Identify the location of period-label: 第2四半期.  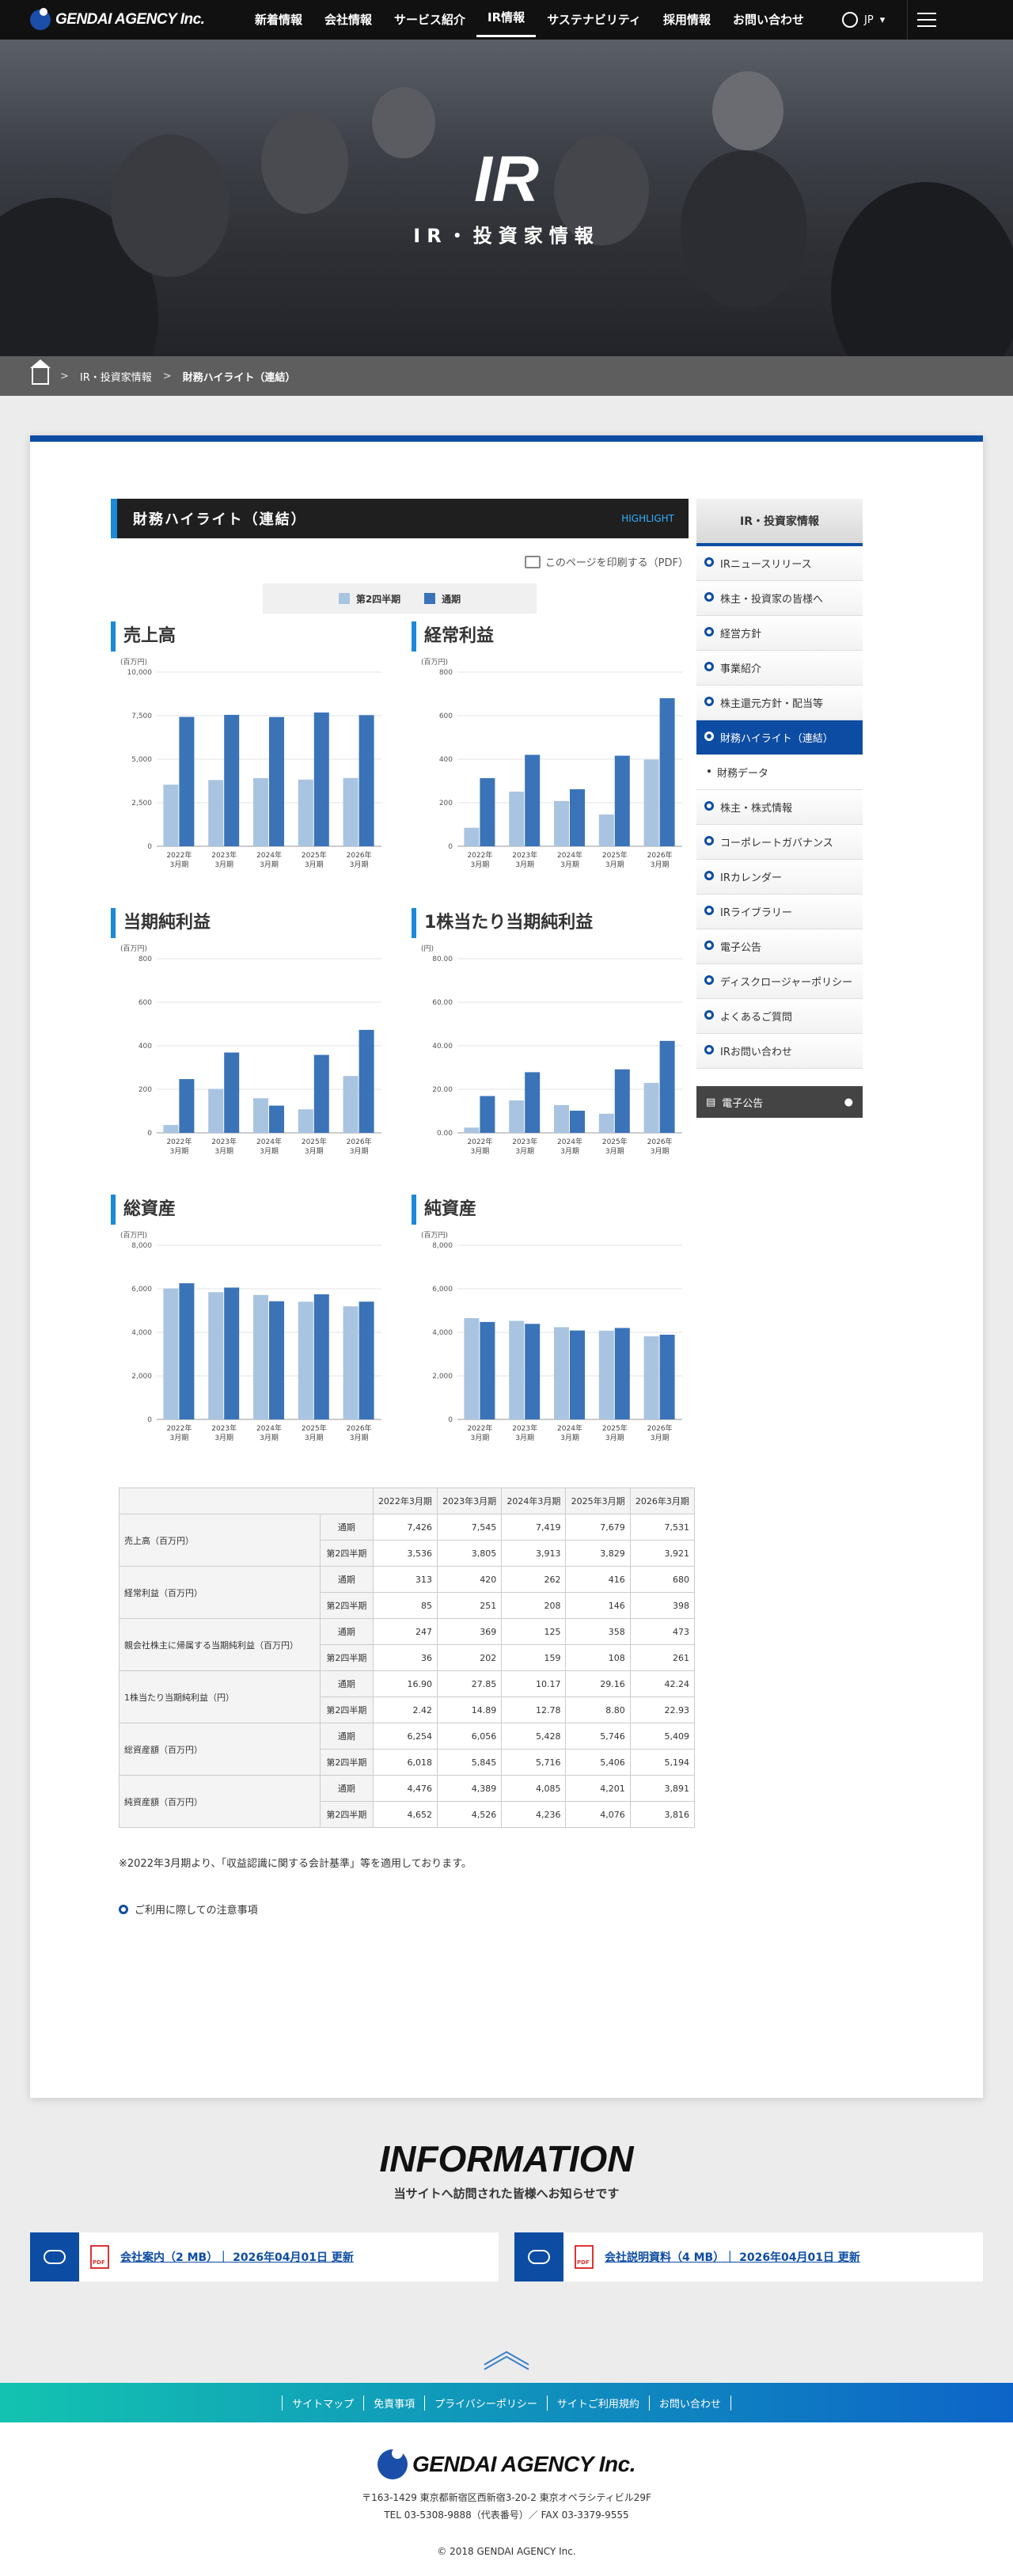
(346, 1709).